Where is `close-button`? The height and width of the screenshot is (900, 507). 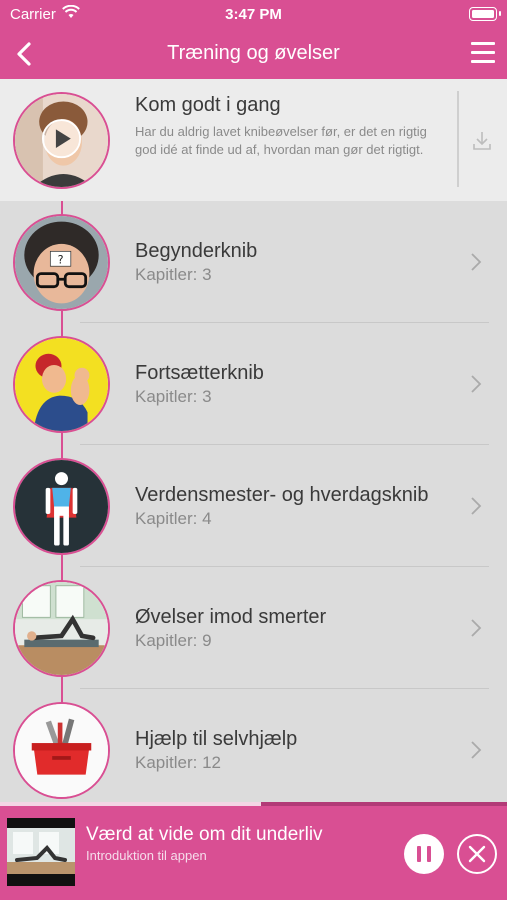
close-button is located at coordinates (477, 854).